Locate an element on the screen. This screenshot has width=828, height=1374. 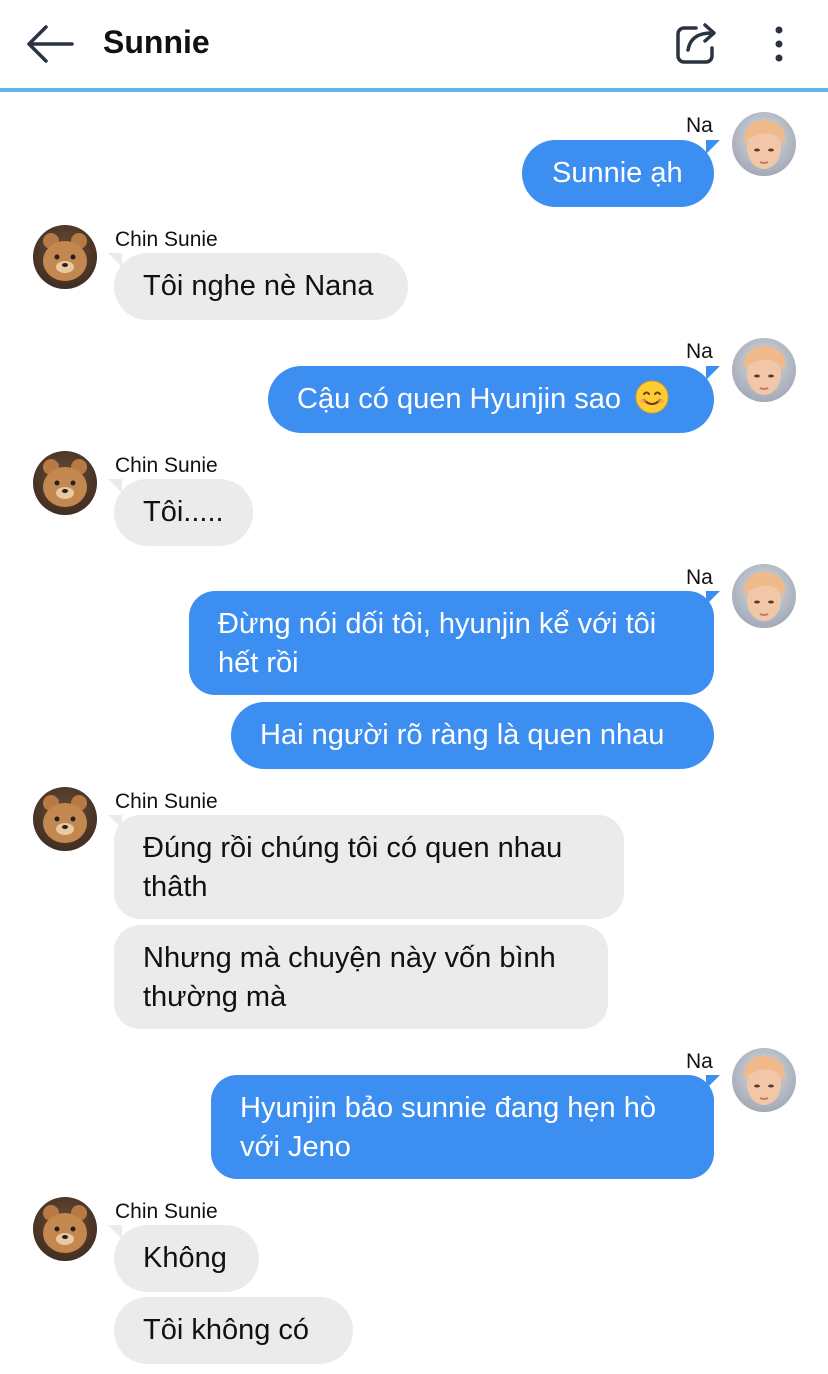
message-bubble-outgoing: Sunnie ạh is located at coordinates (618, 173).